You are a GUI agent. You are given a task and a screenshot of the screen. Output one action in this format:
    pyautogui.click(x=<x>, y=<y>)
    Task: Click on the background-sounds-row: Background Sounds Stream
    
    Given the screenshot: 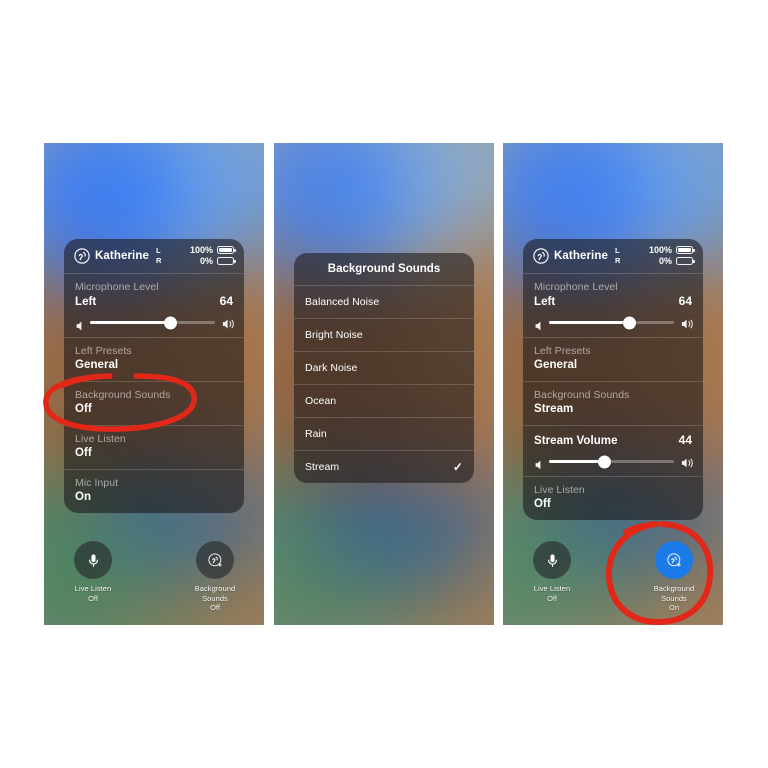 What is the action you would take?
    pyautogui.click(x=613, y=403)
    